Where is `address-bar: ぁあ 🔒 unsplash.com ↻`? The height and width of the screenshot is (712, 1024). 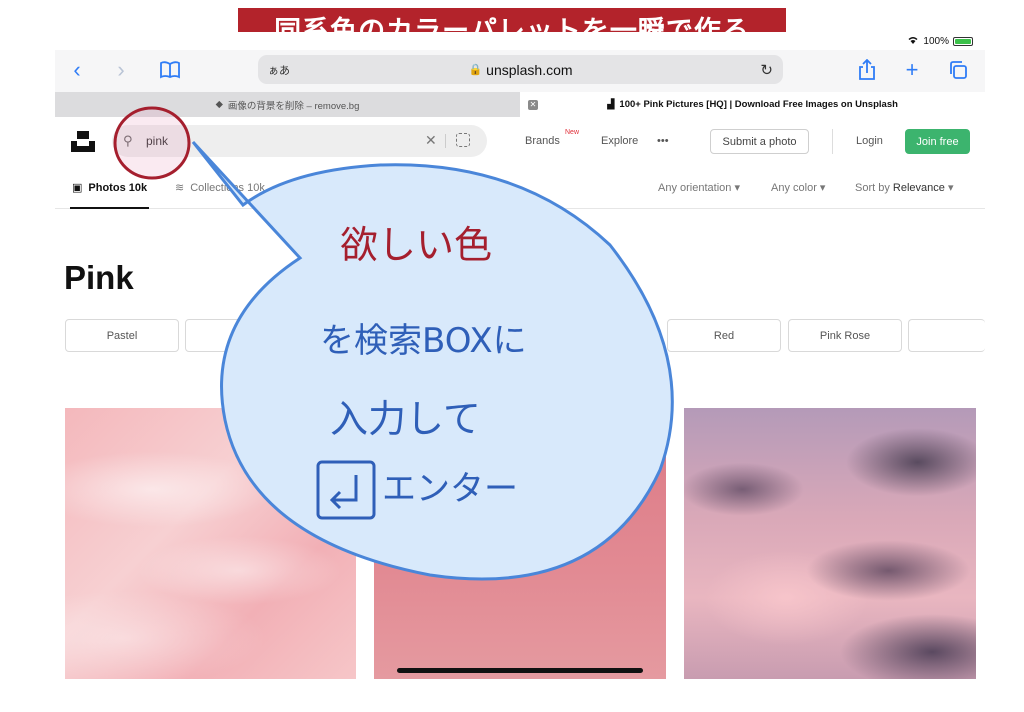 address-bar: ぁあ 🔒 unsplash.com ↻ is located at coordinates (520, 69).